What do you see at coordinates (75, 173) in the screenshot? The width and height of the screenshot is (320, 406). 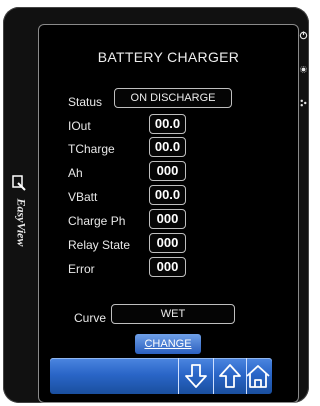 I see `field-label-ah: Ah` at bounding box center [75, 173].